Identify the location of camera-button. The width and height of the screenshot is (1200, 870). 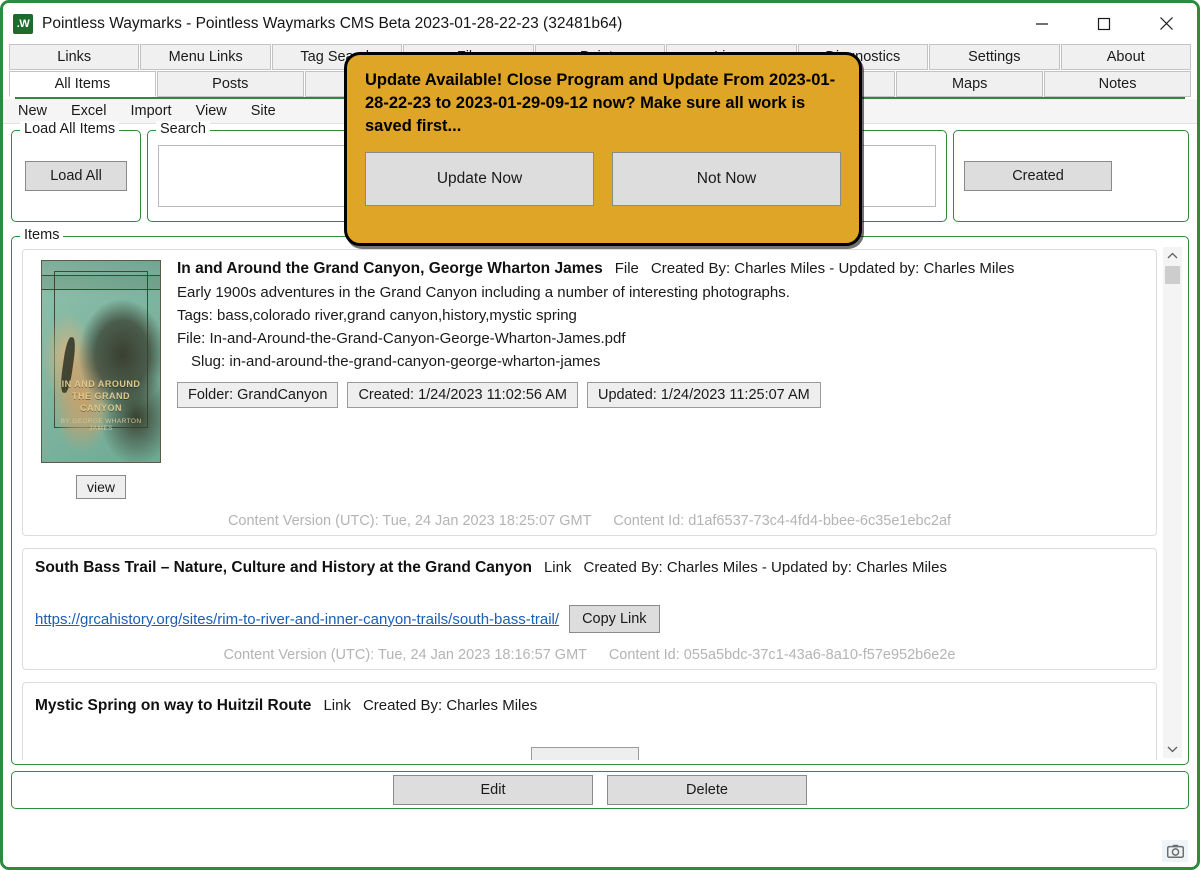
(1175, 851).